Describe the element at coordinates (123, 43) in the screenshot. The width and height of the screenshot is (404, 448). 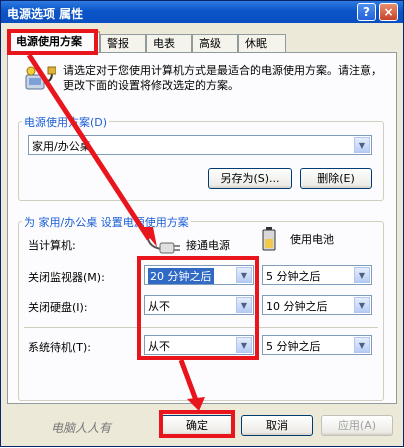
I see `tab-alarms: 警报` at that location.